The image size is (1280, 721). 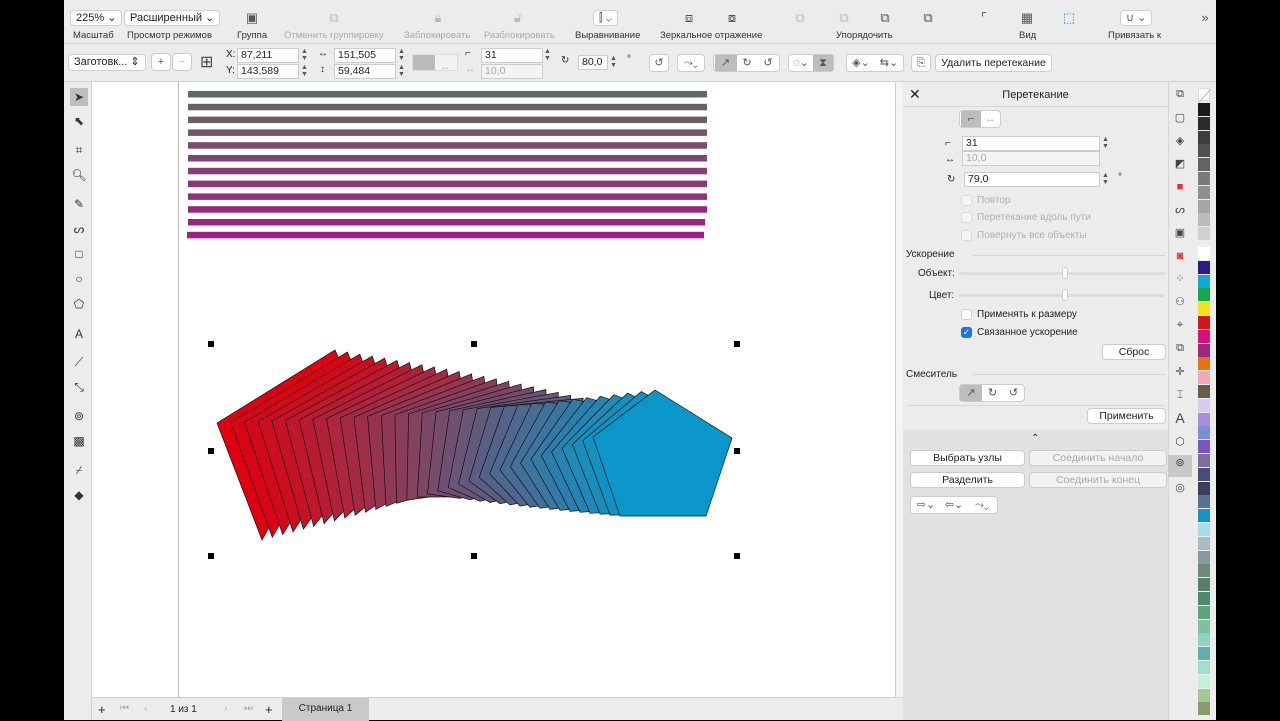 I want to click on add-page-after-button: +, so click(x=269, y=709).